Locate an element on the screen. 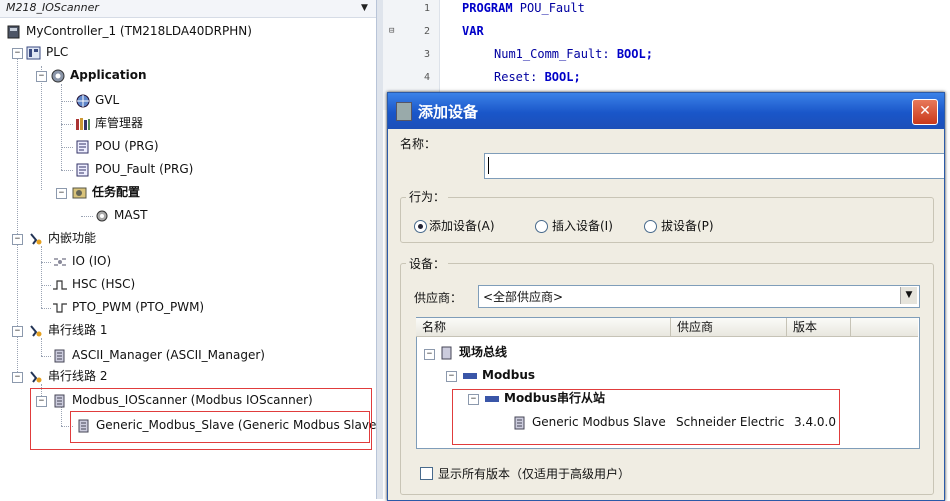 The image size is (950, 501). column-header-vendor: 供应商 is located at coordinates (729, 327).